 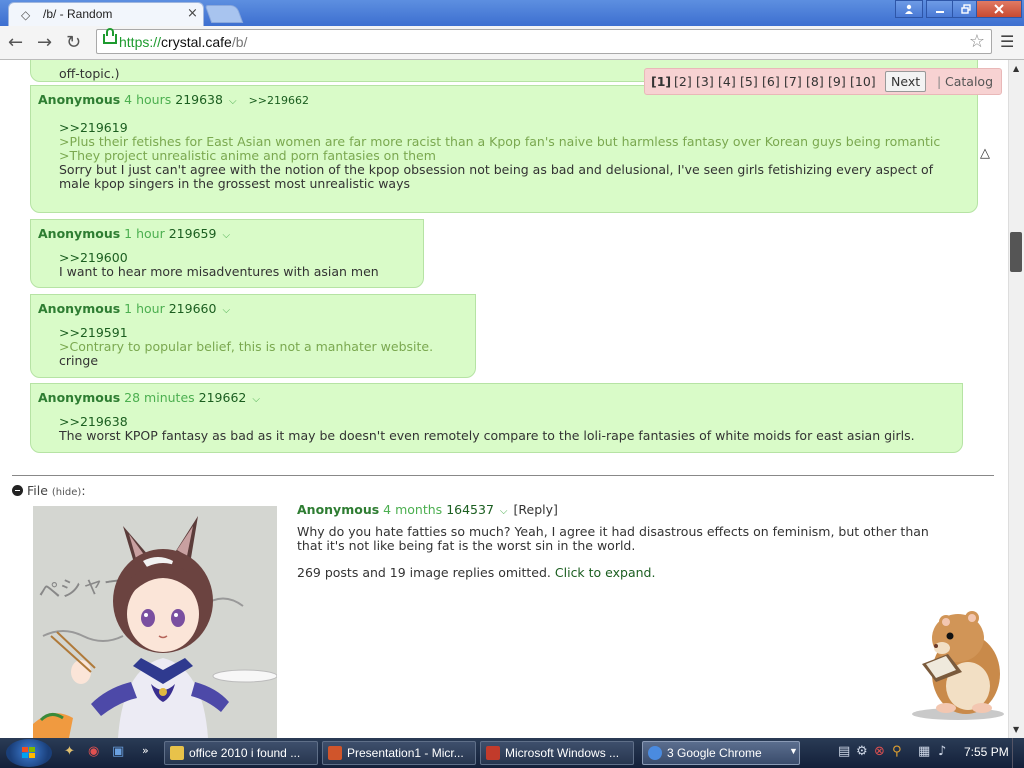 What do you see at coordinates (863, 81) in the screenshot?
I see `page-link-10: [10]` at bounding box center [863, 81].